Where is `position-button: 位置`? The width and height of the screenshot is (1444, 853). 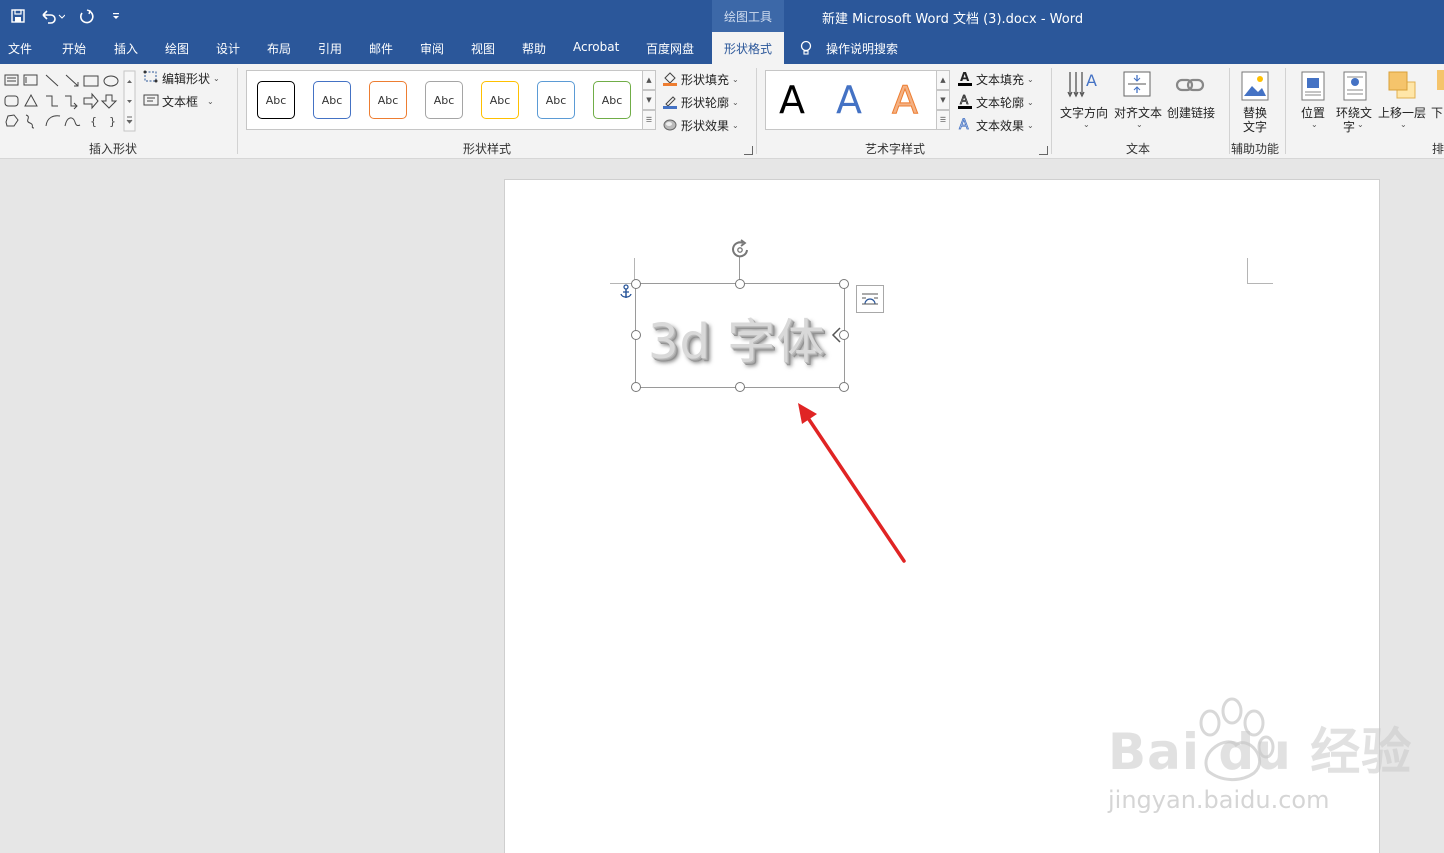
position-button: 位置 is located at coordinates (1313, 112).